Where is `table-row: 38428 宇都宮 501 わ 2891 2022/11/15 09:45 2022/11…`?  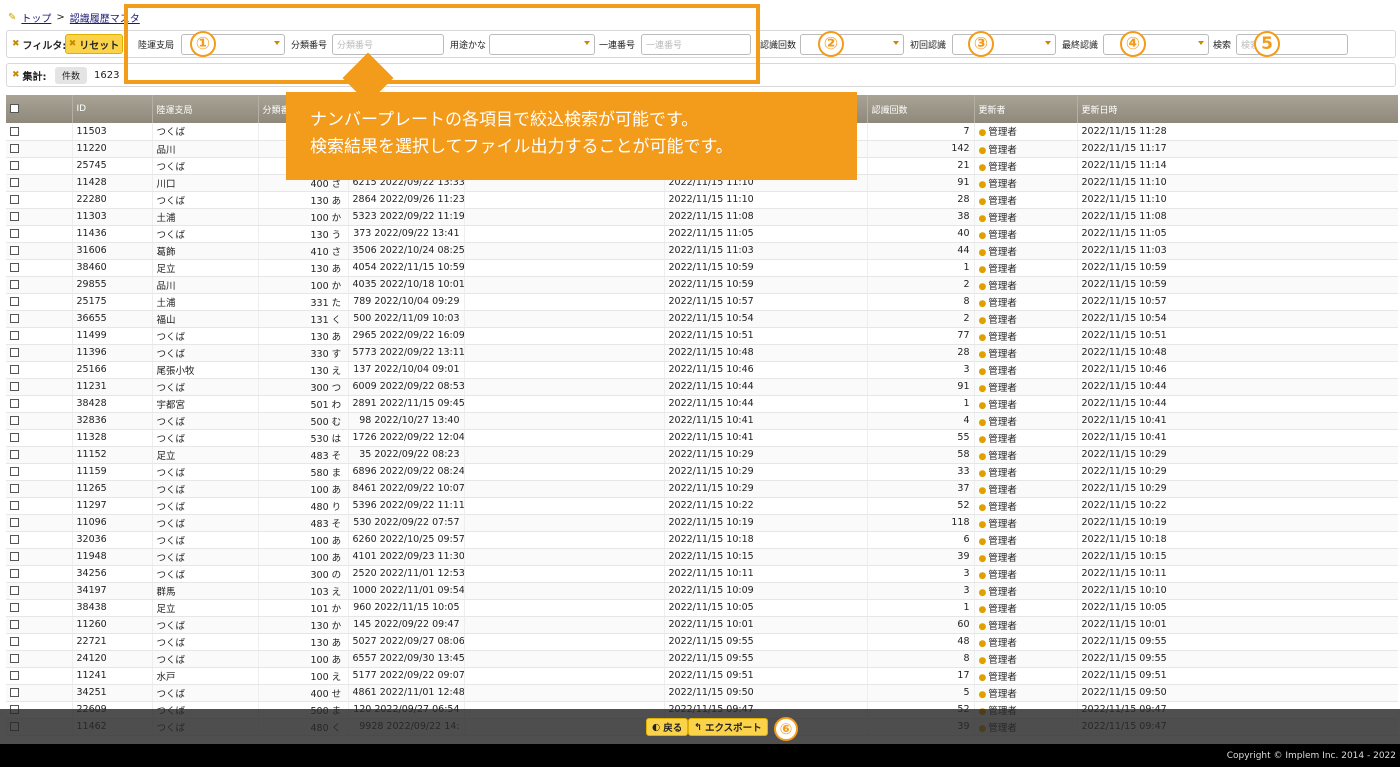 table-row: 38428 宇都宮 501 わ 2891 2022/11/15 09:45 2022/11… is located at coordinates (702, 404).